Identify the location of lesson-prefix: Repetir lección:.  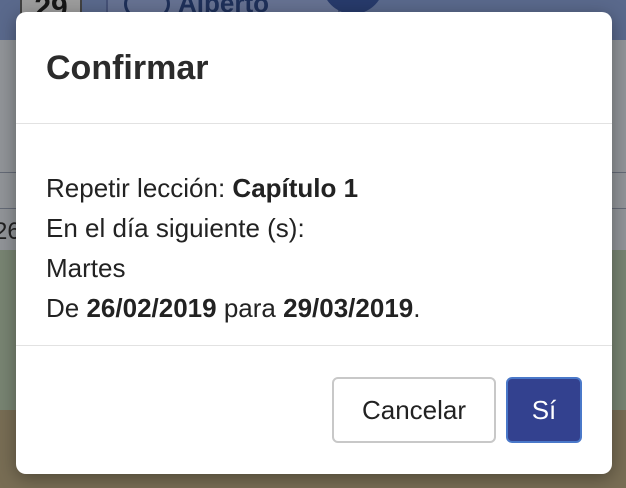
(139, 188).